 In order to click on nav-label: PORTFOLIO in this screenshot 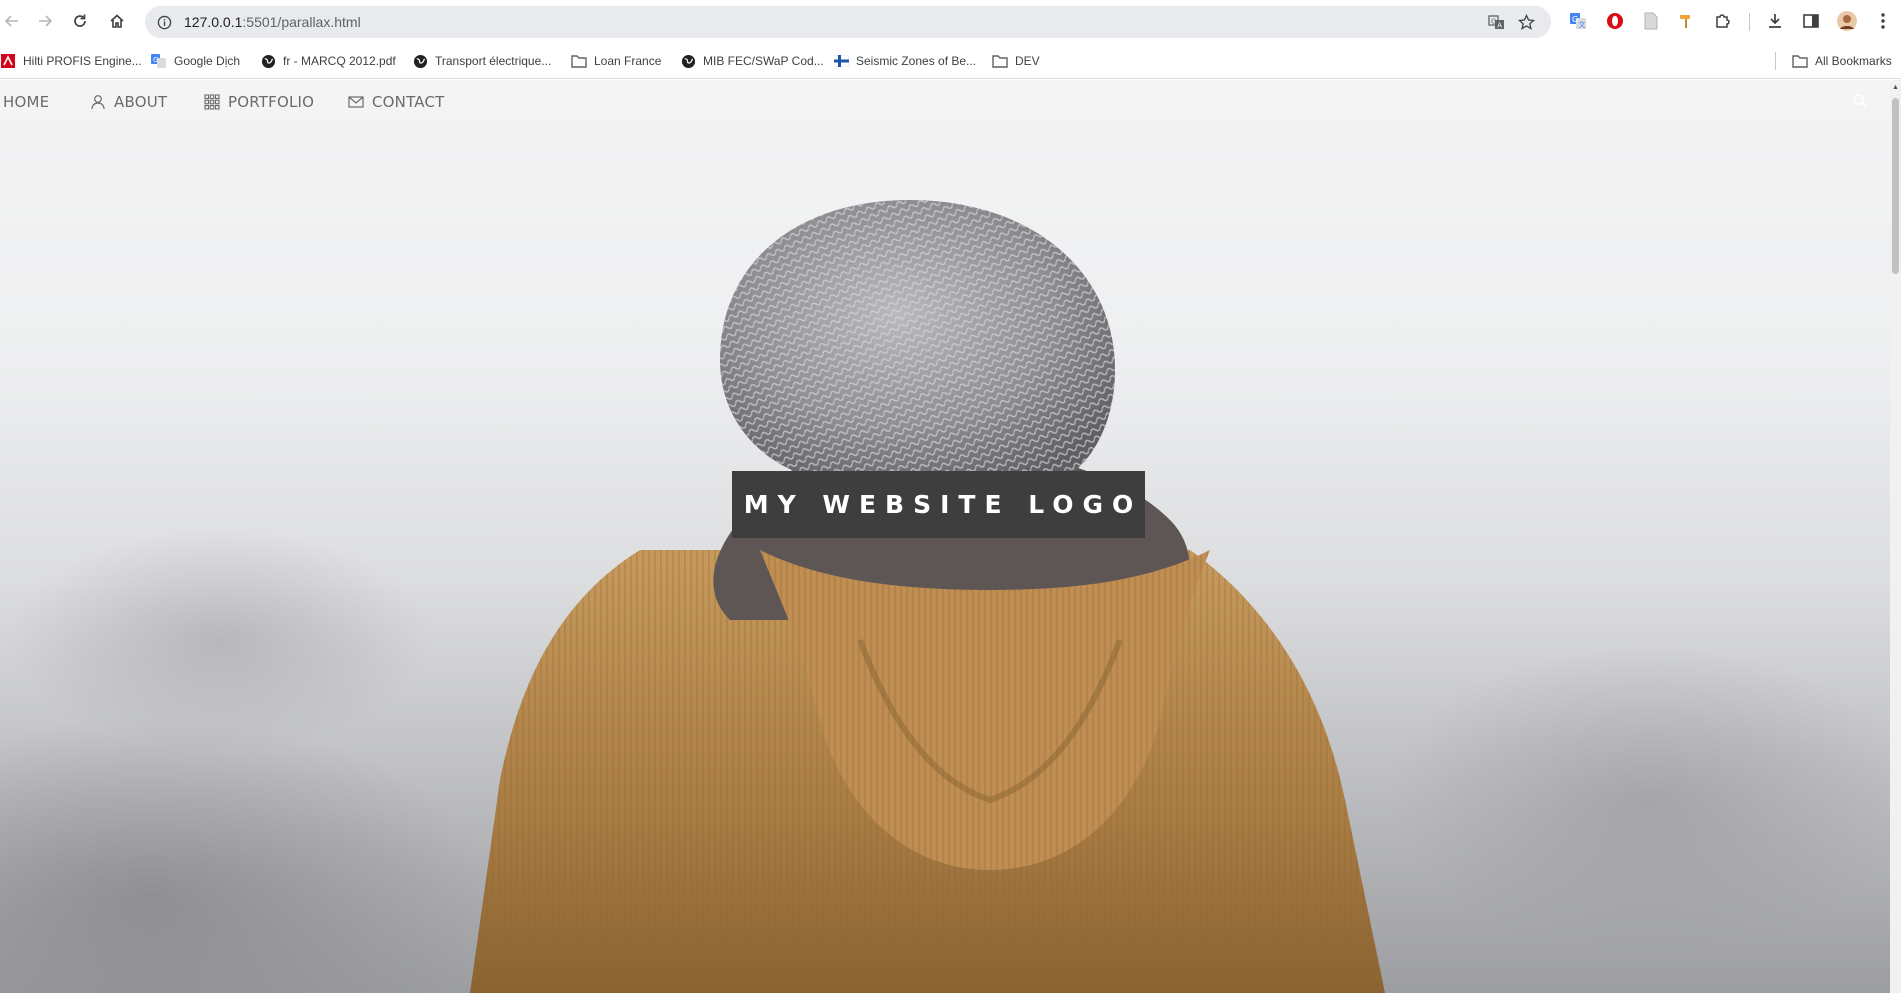, I will do `click(271, 102)`.